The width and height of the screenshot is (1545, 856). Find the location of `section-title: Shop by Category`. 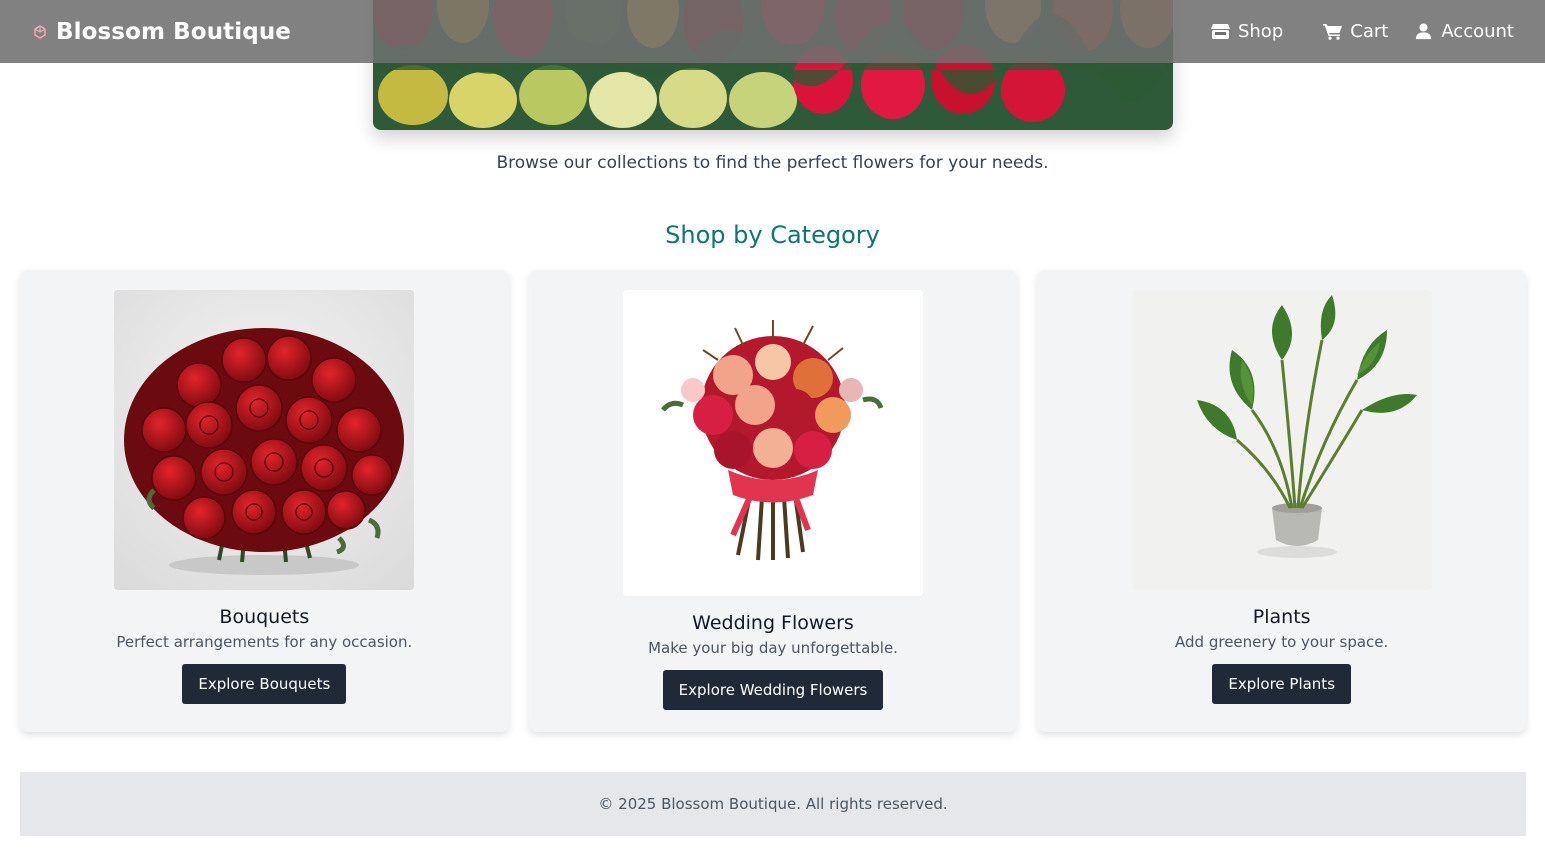

section-title: Shop by Category is located at coordinates (772, 235).